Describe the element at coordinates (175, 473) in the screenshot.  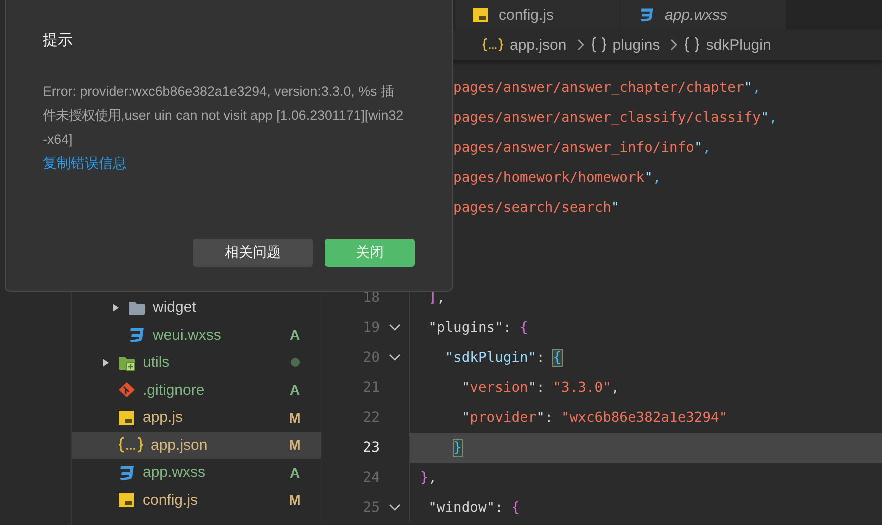
I see `file-name: app.wxss` at that location.